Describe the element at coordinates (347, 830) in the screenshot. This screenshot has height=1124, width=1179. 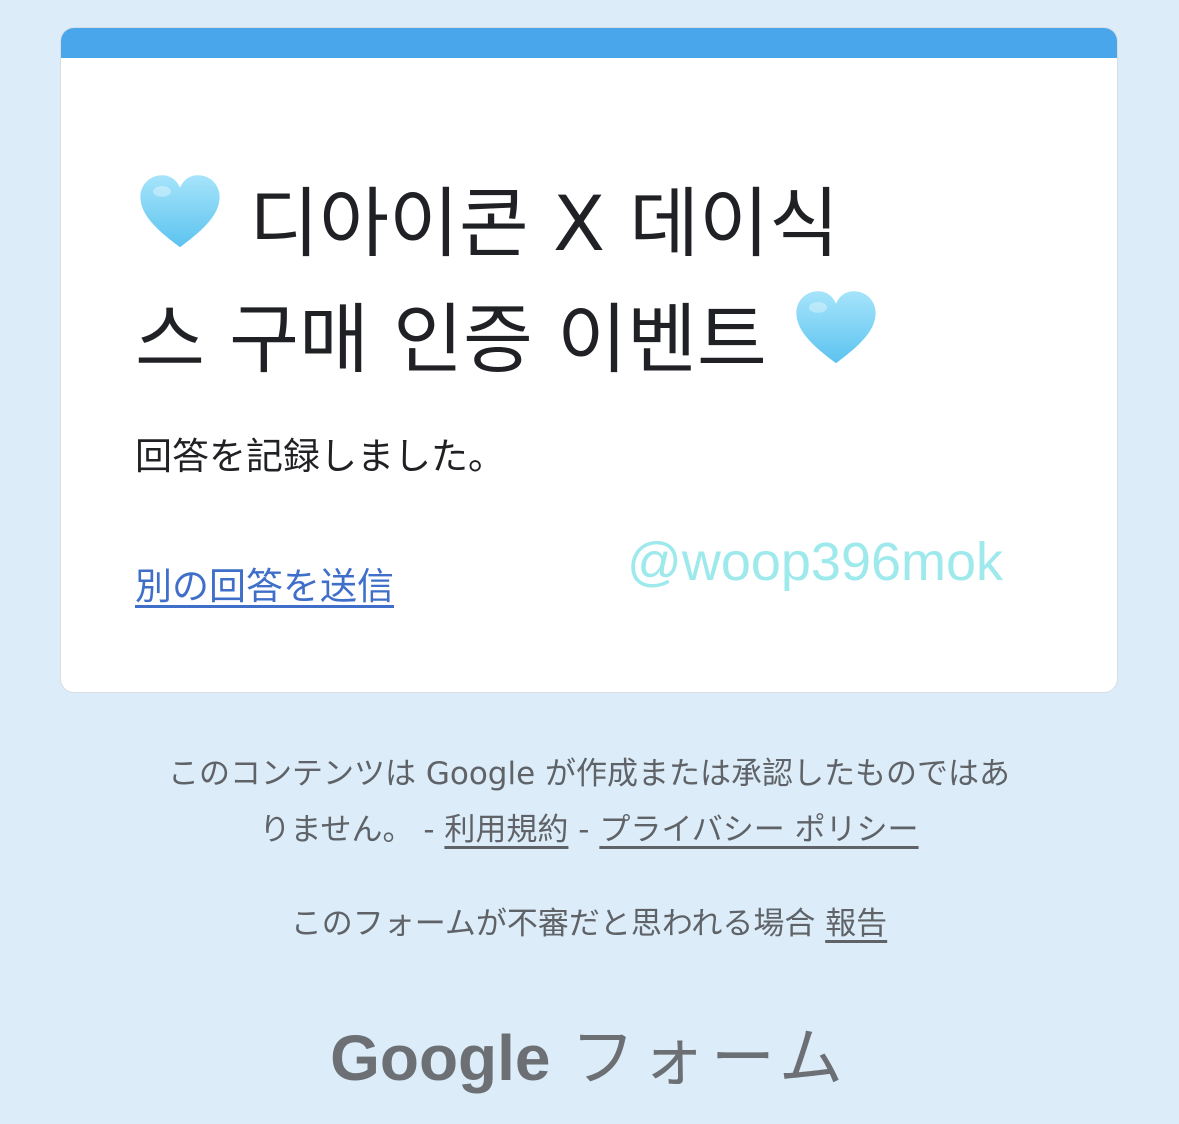
I see `disclaimer-text-end: りません。 -` at that location.